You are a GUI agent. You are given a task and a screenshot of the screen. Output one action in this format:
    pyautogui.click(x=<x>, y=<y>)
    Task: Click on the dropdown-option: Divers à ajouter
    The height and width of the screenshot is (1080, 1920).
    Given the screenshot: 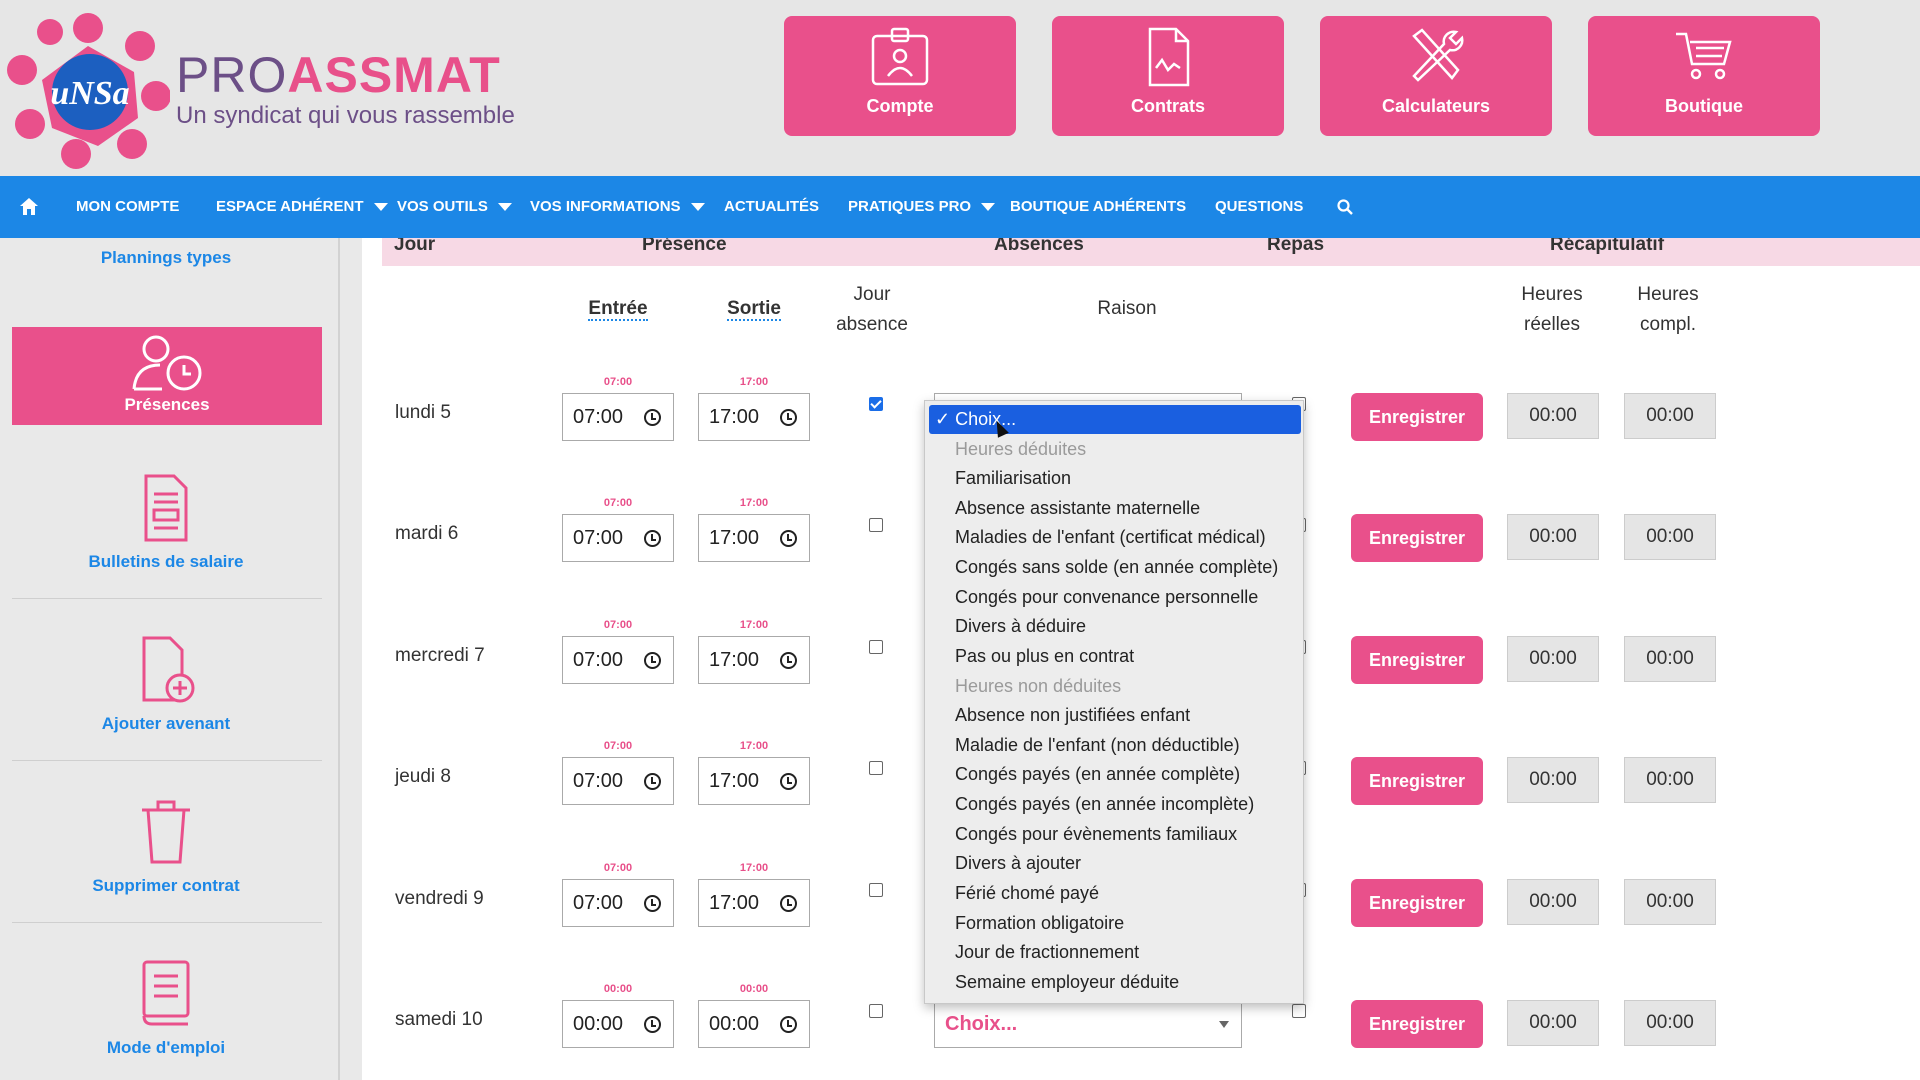 What is the action you would take?
    pyautogui.click(x=1115, y=863)
    